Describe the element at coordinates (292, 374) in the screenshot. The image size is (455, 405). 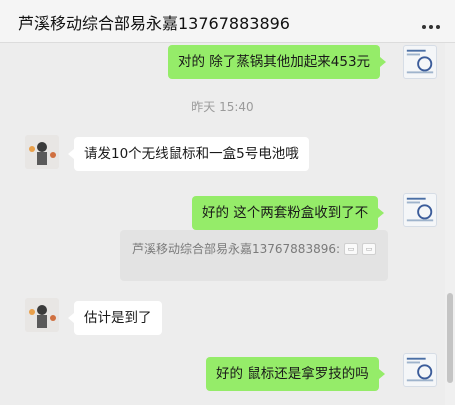
I see `message-text: 好的 鼠标还是拿罗技的吗` at that location.